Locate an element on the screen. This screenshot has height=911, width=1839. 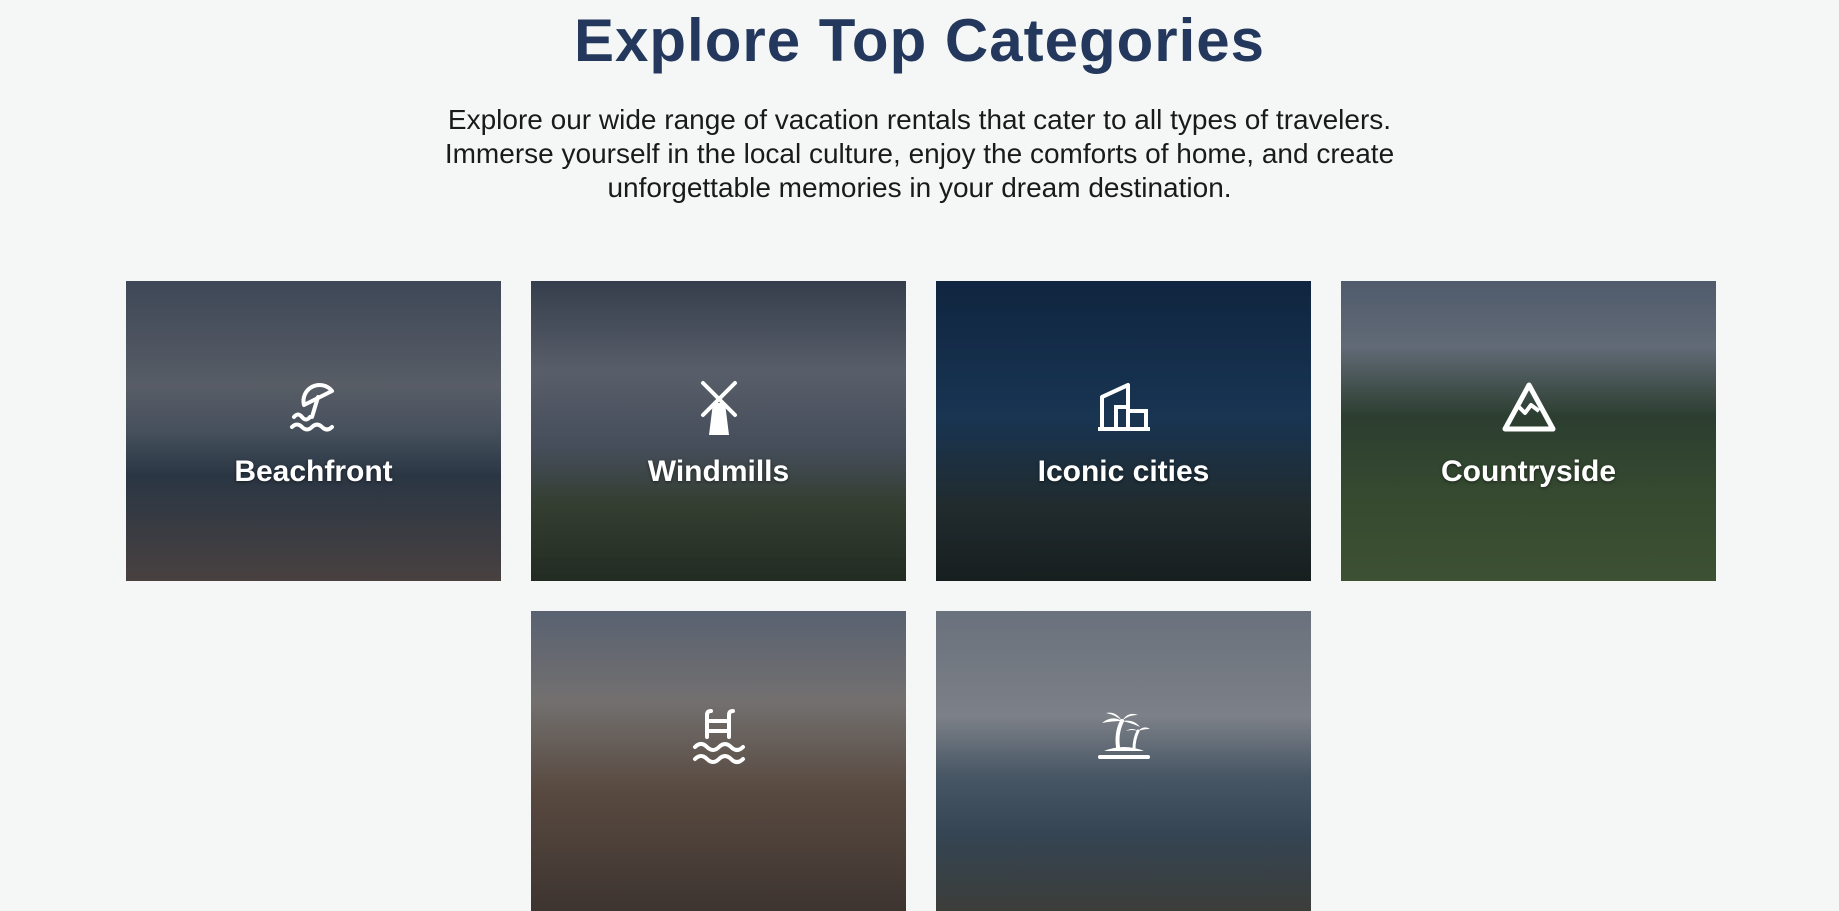
category-card-beachfront: Beachfront is located at coordinates (313, 431).